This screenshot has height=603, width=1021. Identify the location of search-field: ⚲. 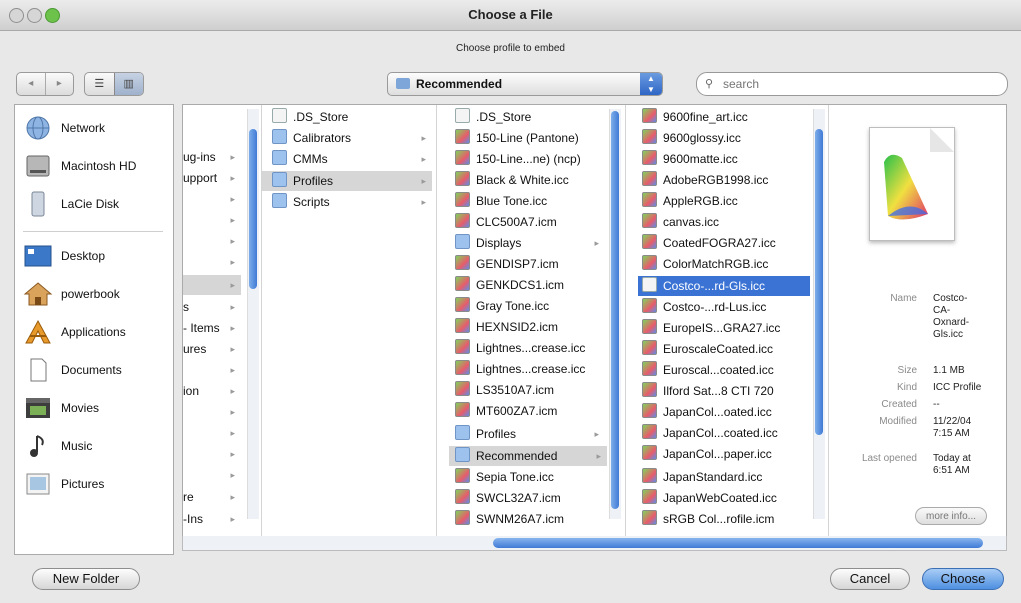
(852, 84).